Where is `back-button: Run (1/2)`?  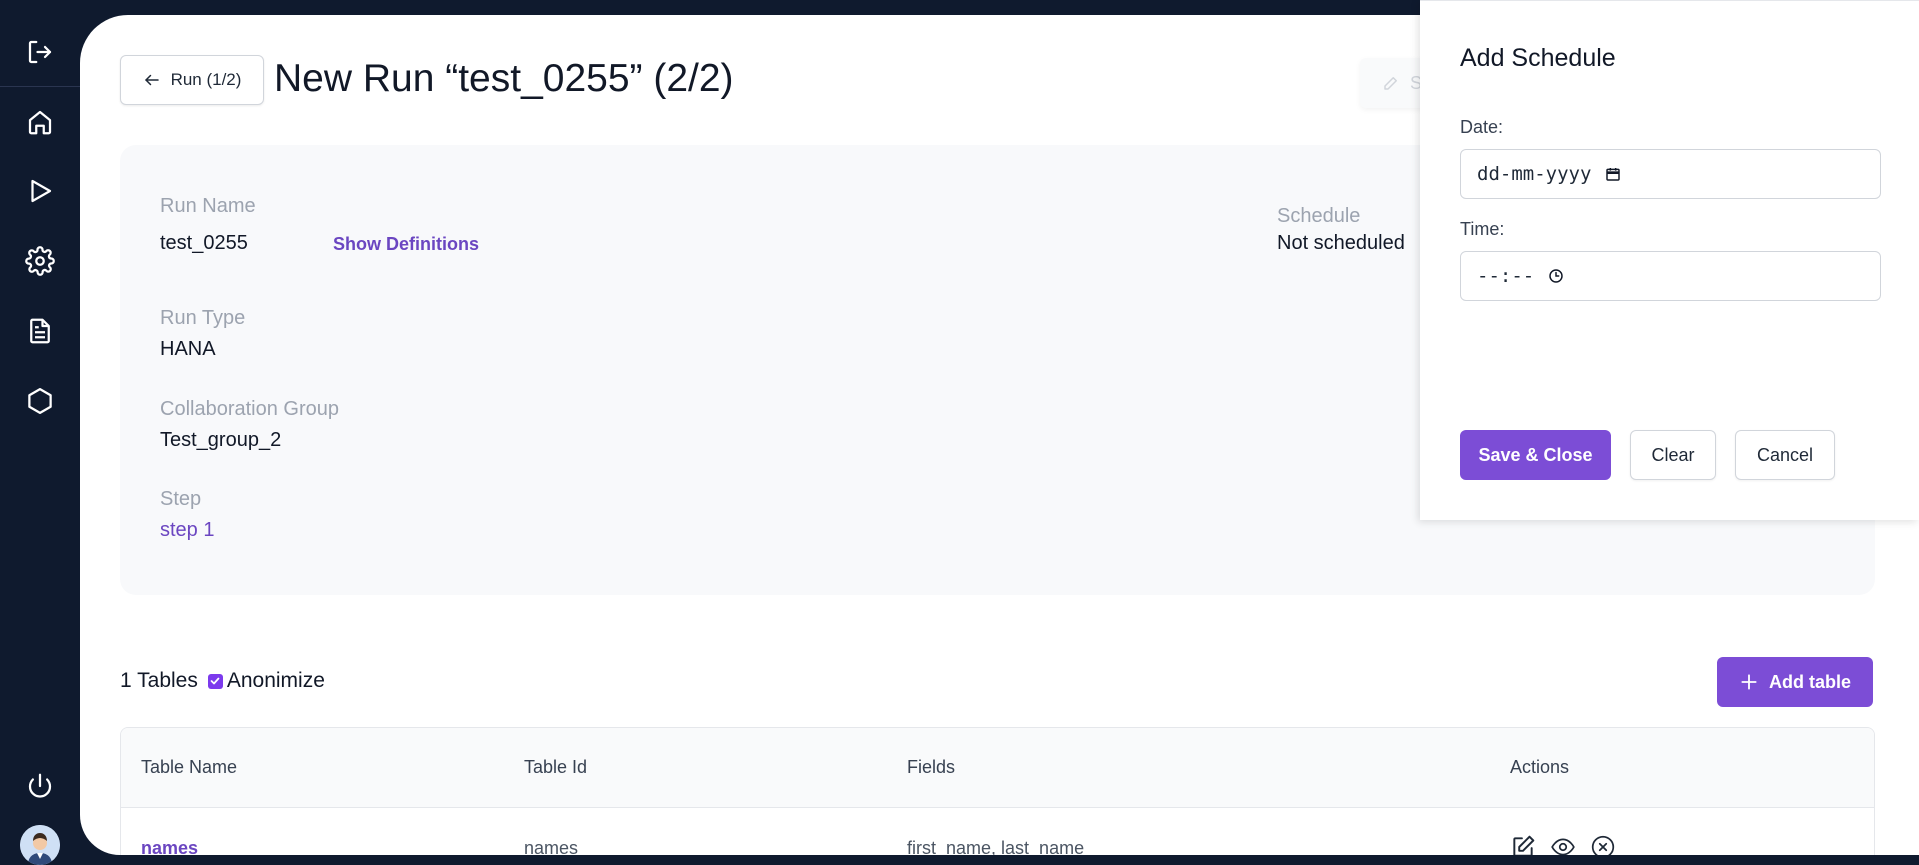
back-button: Run (1/2) is located at coordinates (192, 80).